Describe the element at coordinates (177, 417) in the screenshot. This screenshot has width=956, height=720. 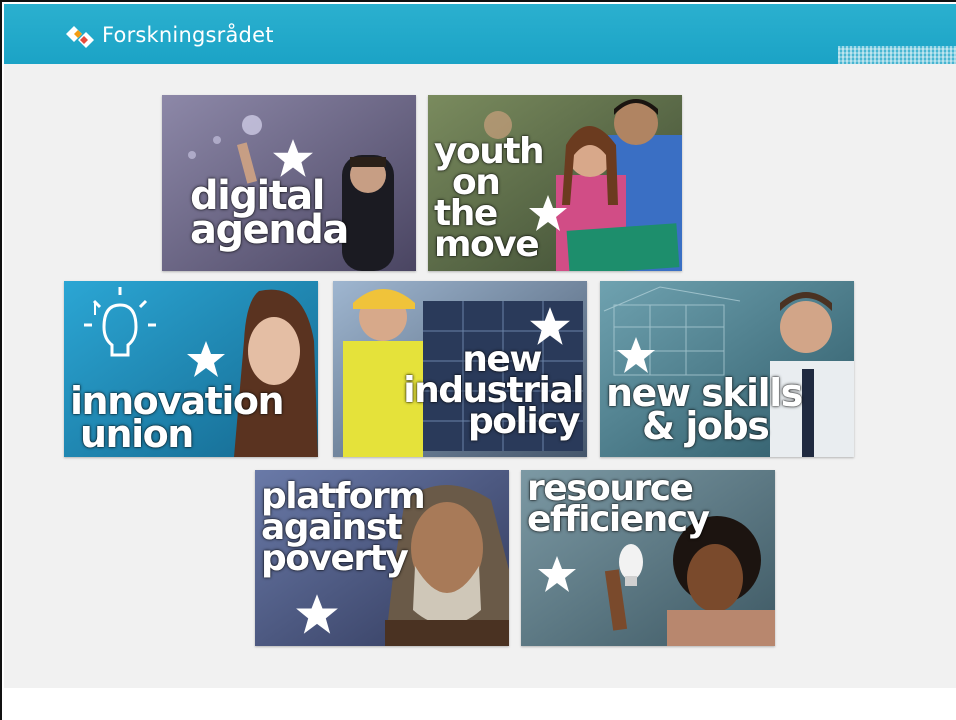
I see `tile-label-innovation-union: innovation union` at that location.